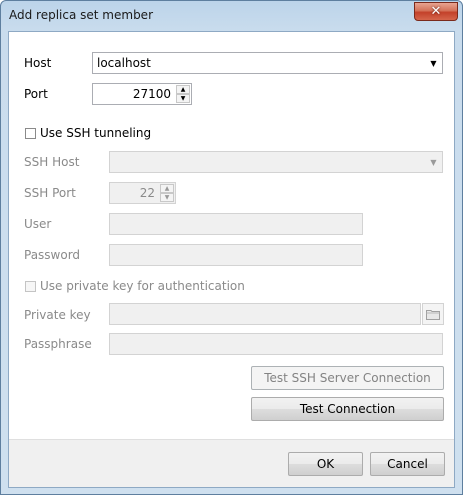 This screenshot has width=463, height=495. Describe the element at coordinates (124, 63) in the screenshot. I see `host-value: localhost` at that location.